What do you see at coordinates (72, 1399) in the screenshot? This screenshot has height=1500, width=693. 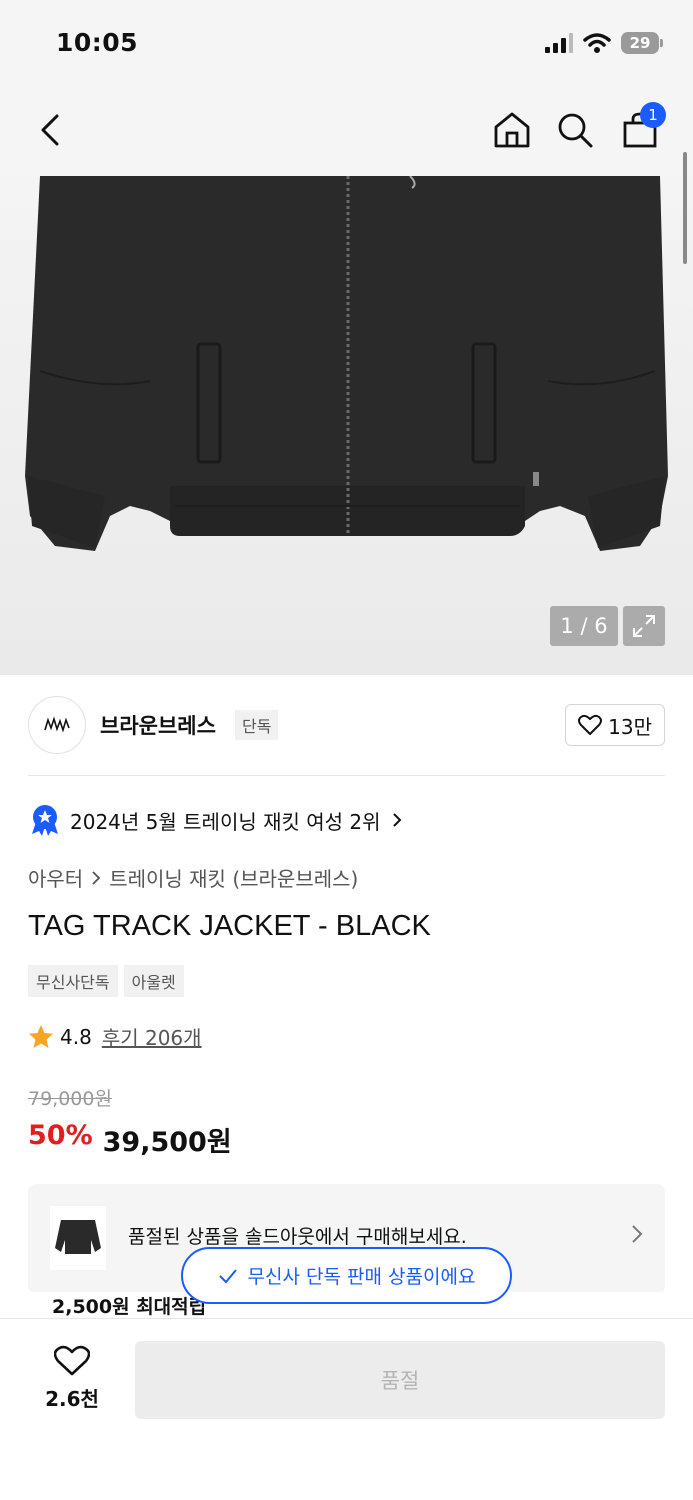 I see `wishlist-count: 2.6천` at bounding box center [72, 1399].